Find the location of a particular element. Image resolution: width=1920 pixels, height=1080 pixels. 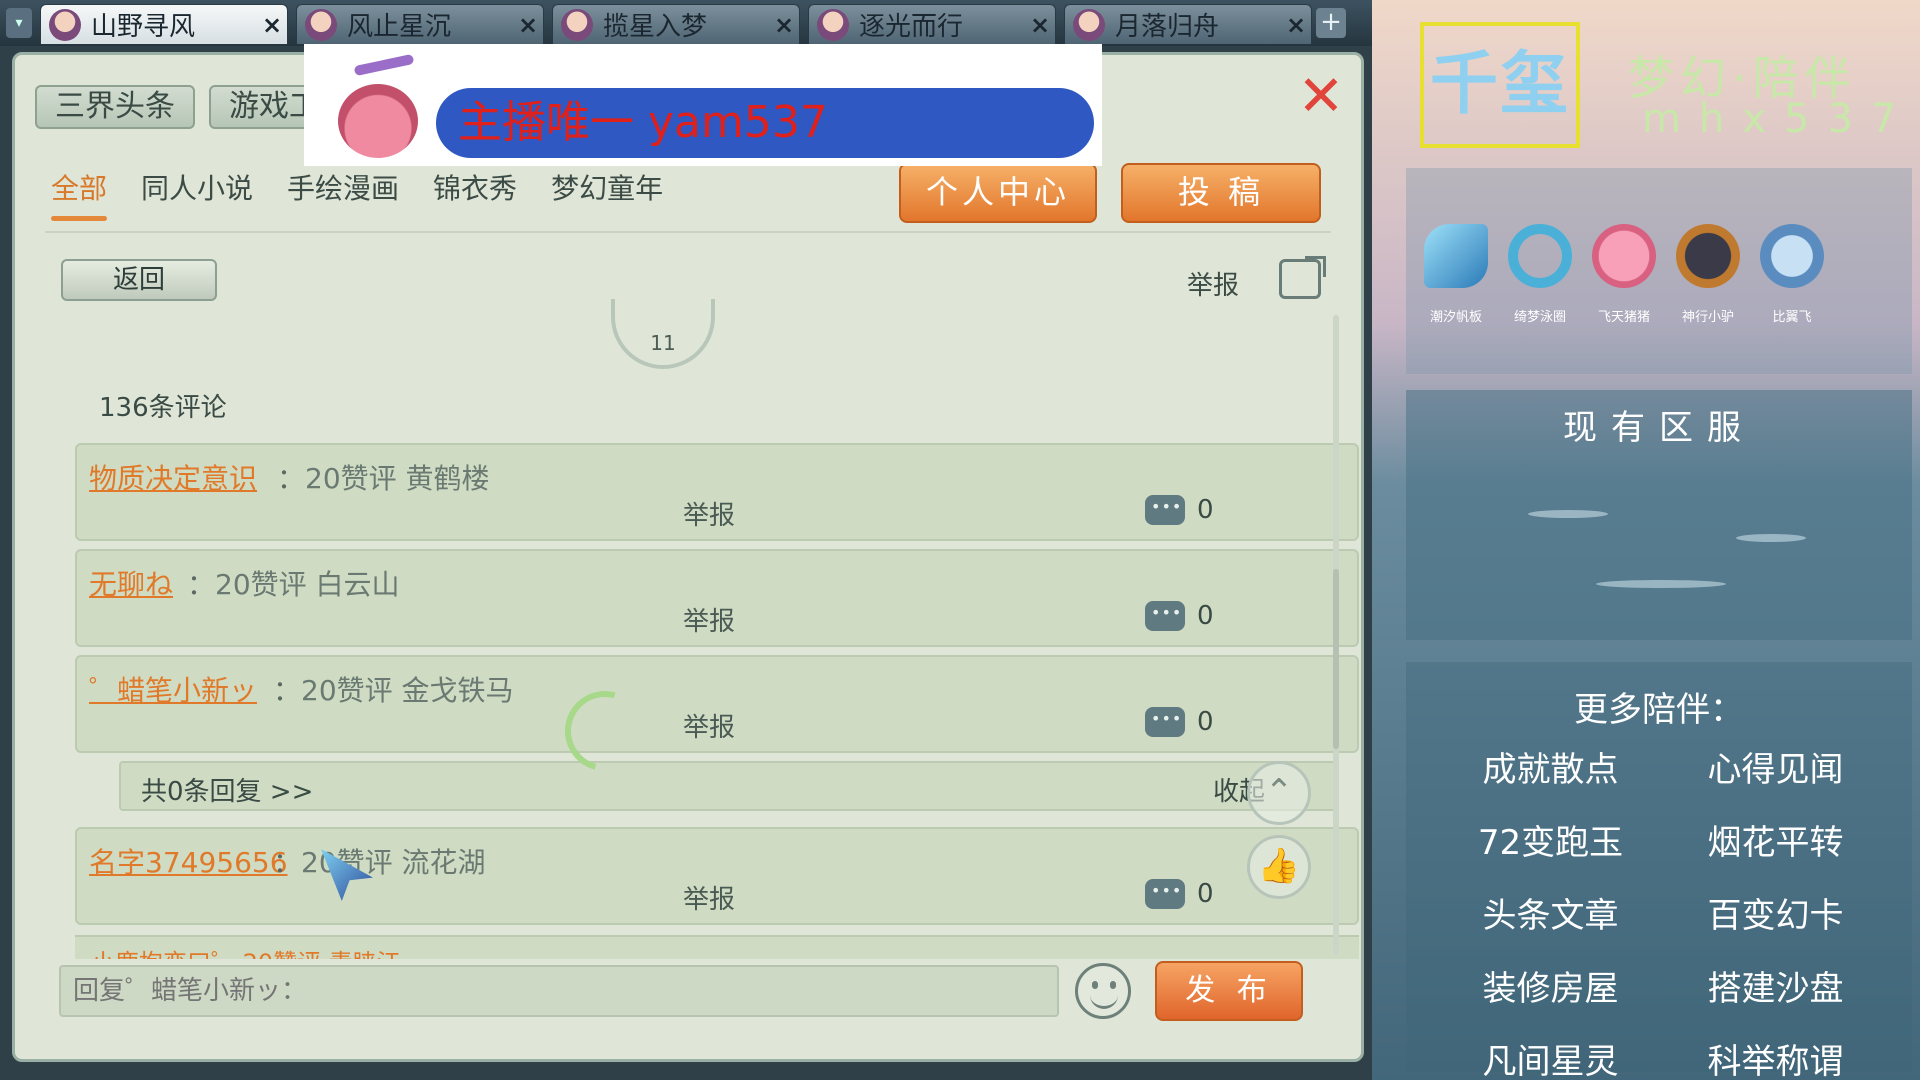

like-button: 👍 is located at coordinates (1279, 867).